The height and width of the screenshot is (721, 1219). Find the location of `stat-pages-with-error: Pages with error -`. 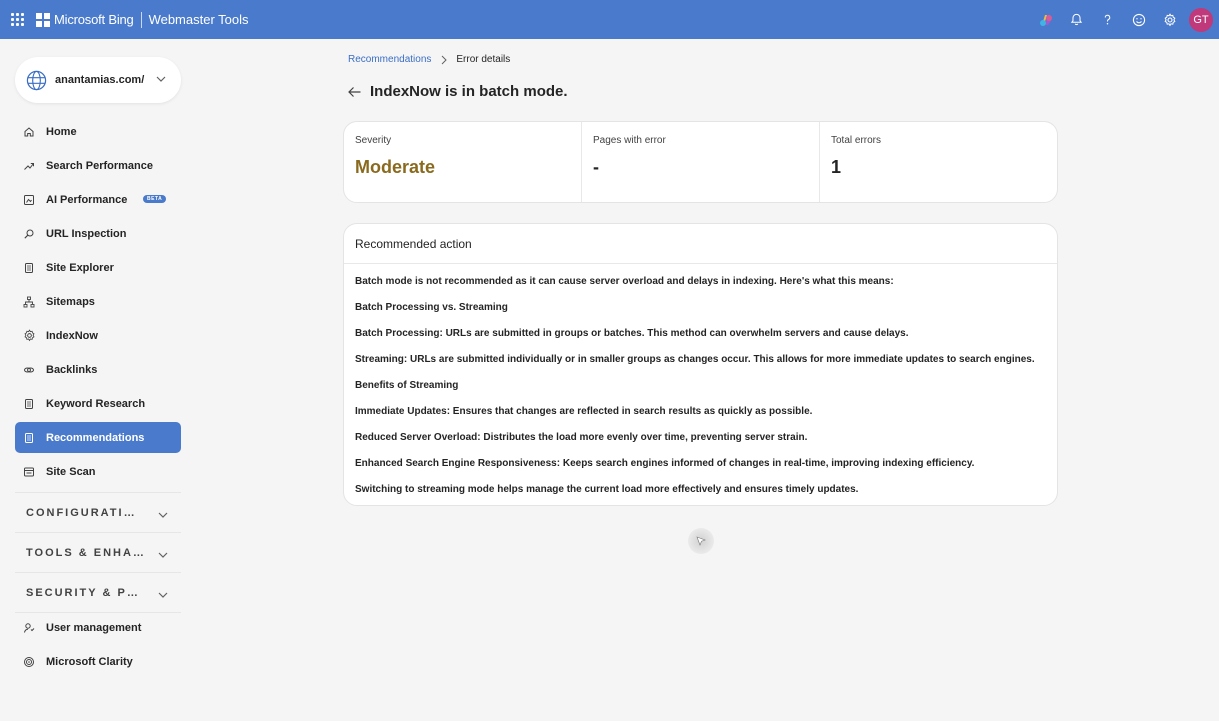

stat-pages-with-error: Pages with error - is located at coordinates (701, 162).